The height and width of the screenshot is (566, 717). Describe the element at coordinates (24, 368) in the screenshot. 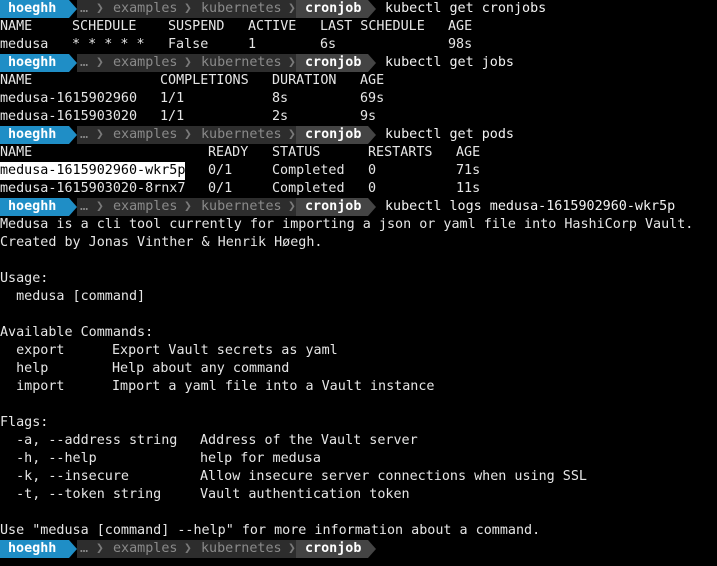

I see `command-entry-name: help` at that location.